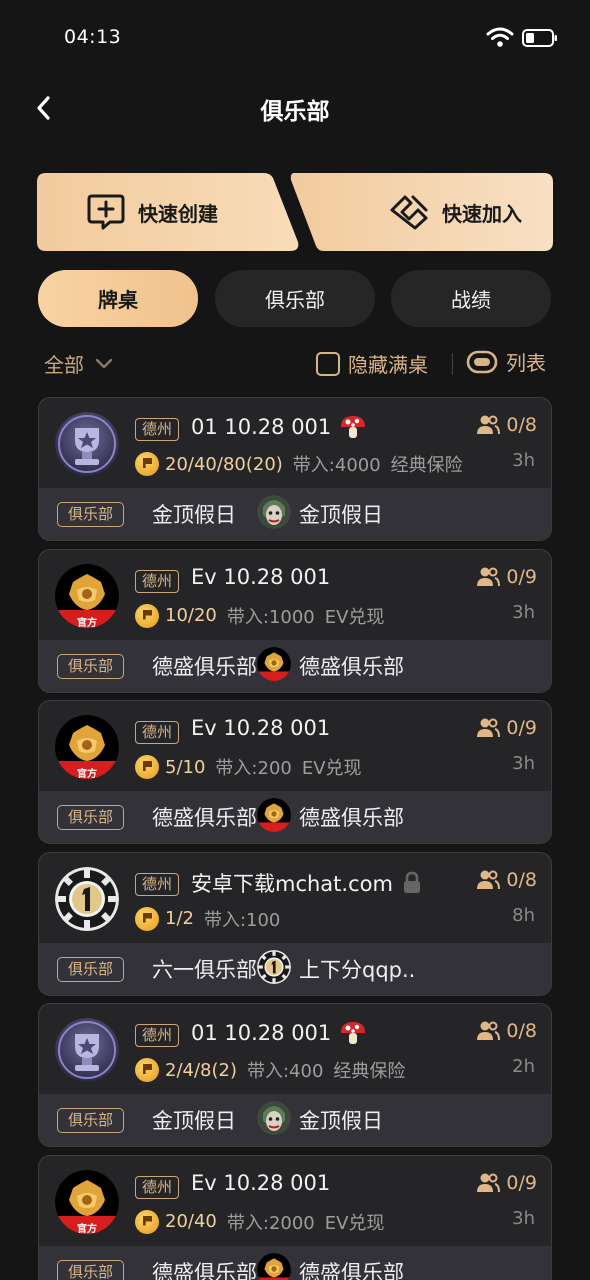 The width and height of the screenshot is (590, 1280). I want to click on blinds-row: 5/10 带入:200 EV兑现, so click(248, 767).